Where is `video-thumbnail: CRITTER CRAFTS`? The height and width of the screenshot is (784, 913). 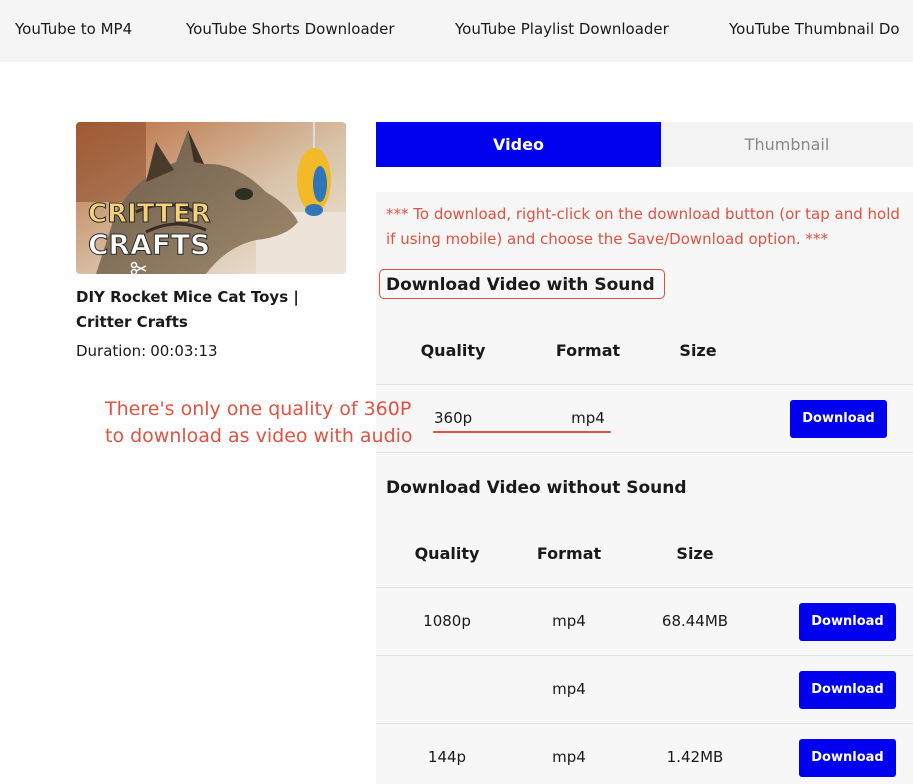
video-thumbnail: CRITTER CRAFTS is located at coordinates (211, 198).